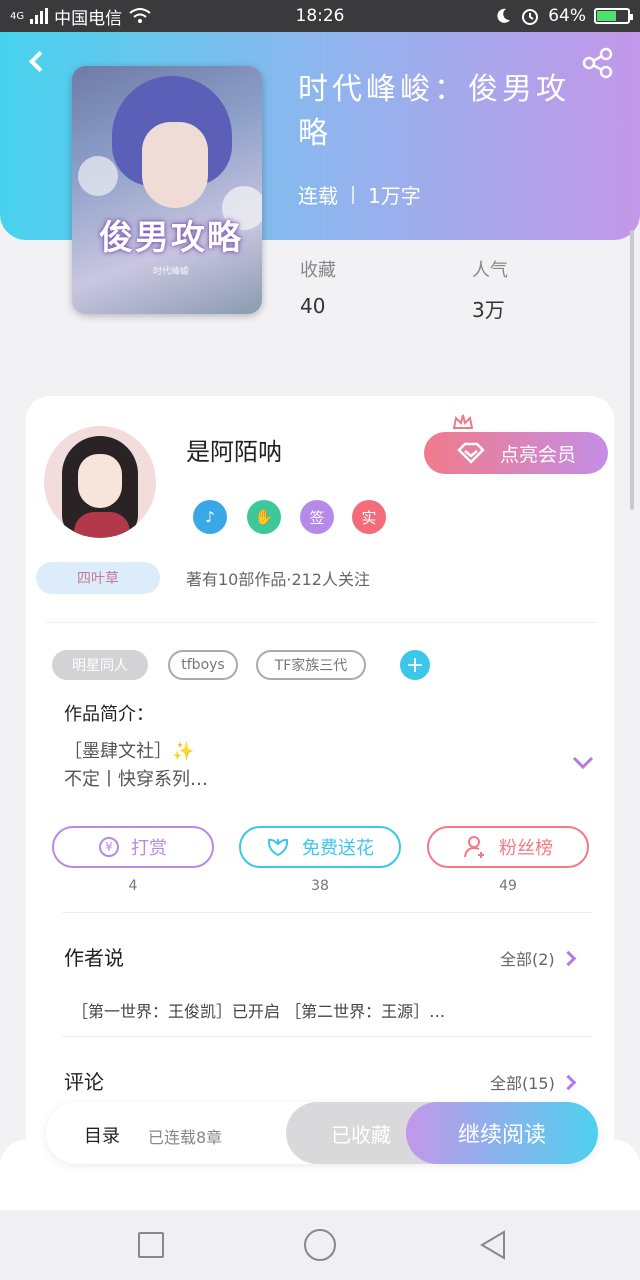 The image size is (640, 1280). I want to click on recent-apps-icon, so click(151, 1245).